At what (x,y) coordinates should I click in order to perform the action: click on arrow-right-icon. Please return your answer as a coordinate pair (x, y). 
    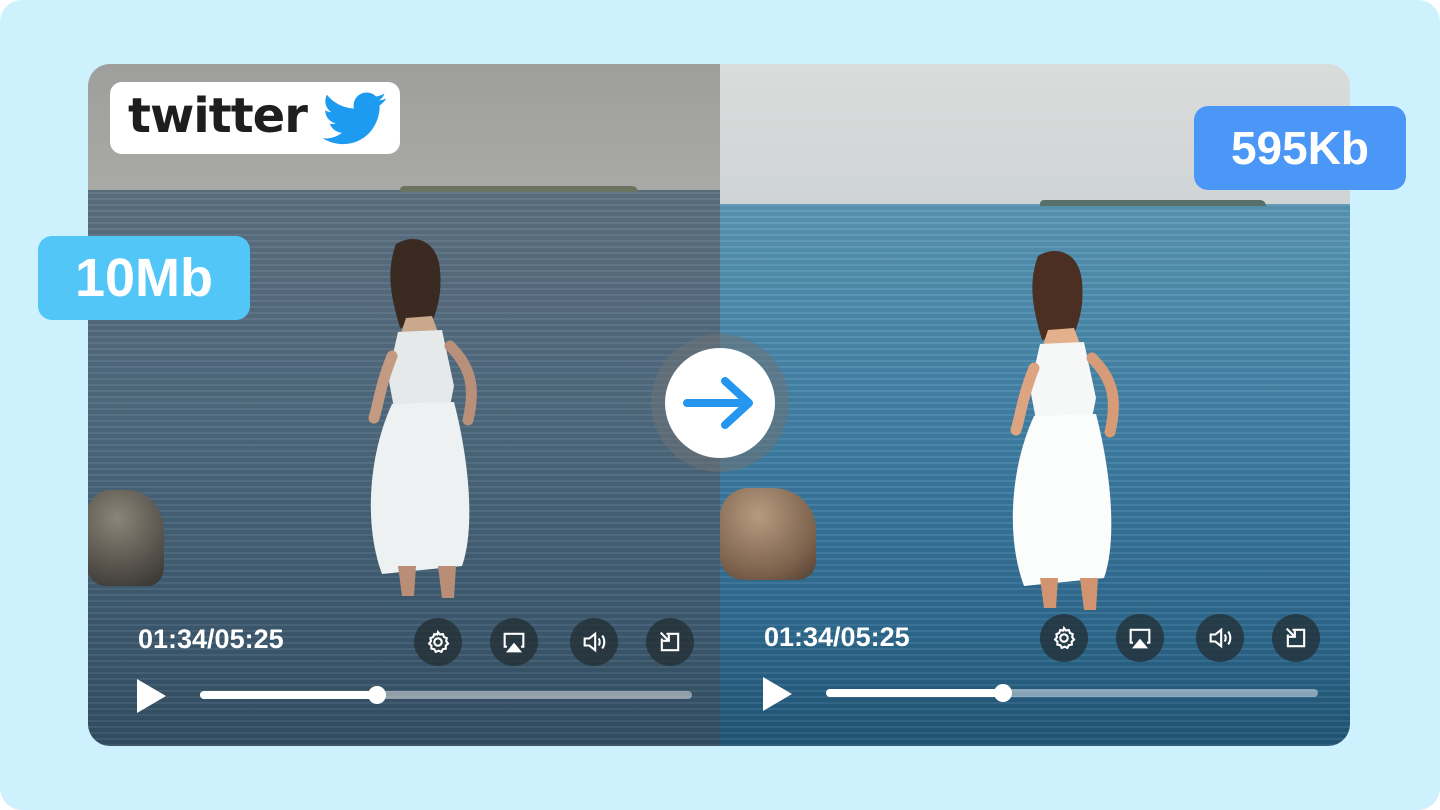
    Looking at the image, I should click on (718, 403).